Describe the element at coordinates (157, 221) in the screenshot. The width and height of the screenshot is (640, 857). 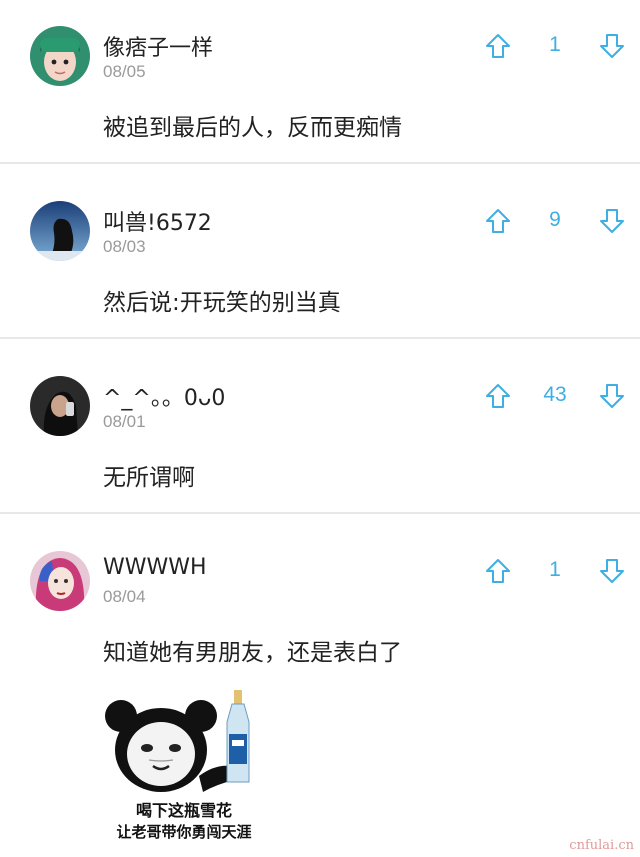
I see `username: 叫兽!6572` at that location.